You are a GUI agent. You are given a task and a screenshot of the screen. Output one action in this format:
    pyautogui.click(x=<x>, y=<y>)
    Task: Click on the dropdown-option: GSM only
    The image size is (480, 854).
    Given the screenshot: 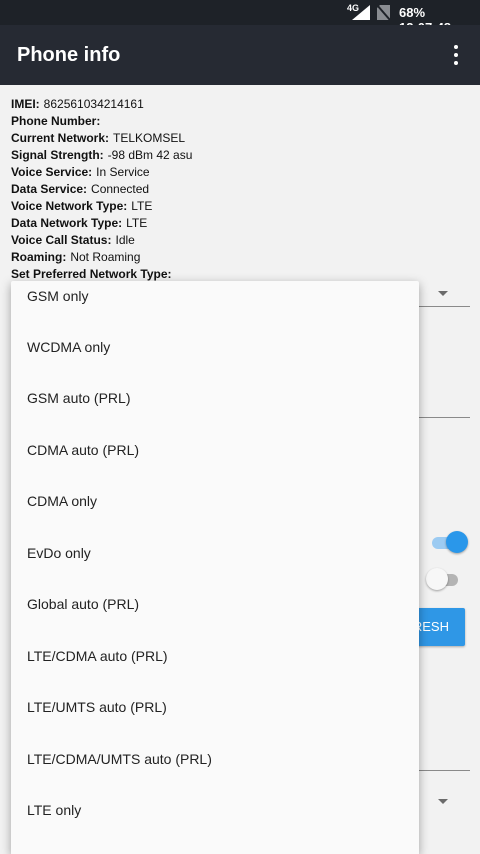 What is the action you would take?
    pyautogui.click(x=215, y=301)
    